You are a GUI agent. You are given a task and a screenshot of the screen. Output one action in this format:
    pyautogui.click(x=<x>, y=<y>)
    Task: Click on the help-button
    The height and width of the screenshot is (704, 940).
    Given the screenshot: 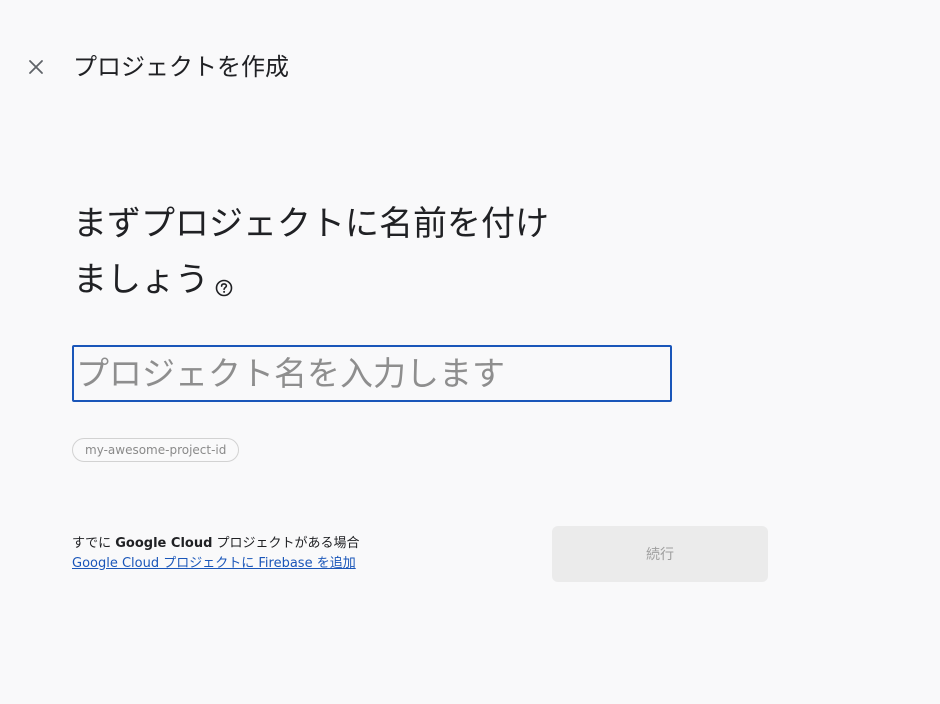 What is the action you would take?
    pyautogui.click(x=224, y=286)
    